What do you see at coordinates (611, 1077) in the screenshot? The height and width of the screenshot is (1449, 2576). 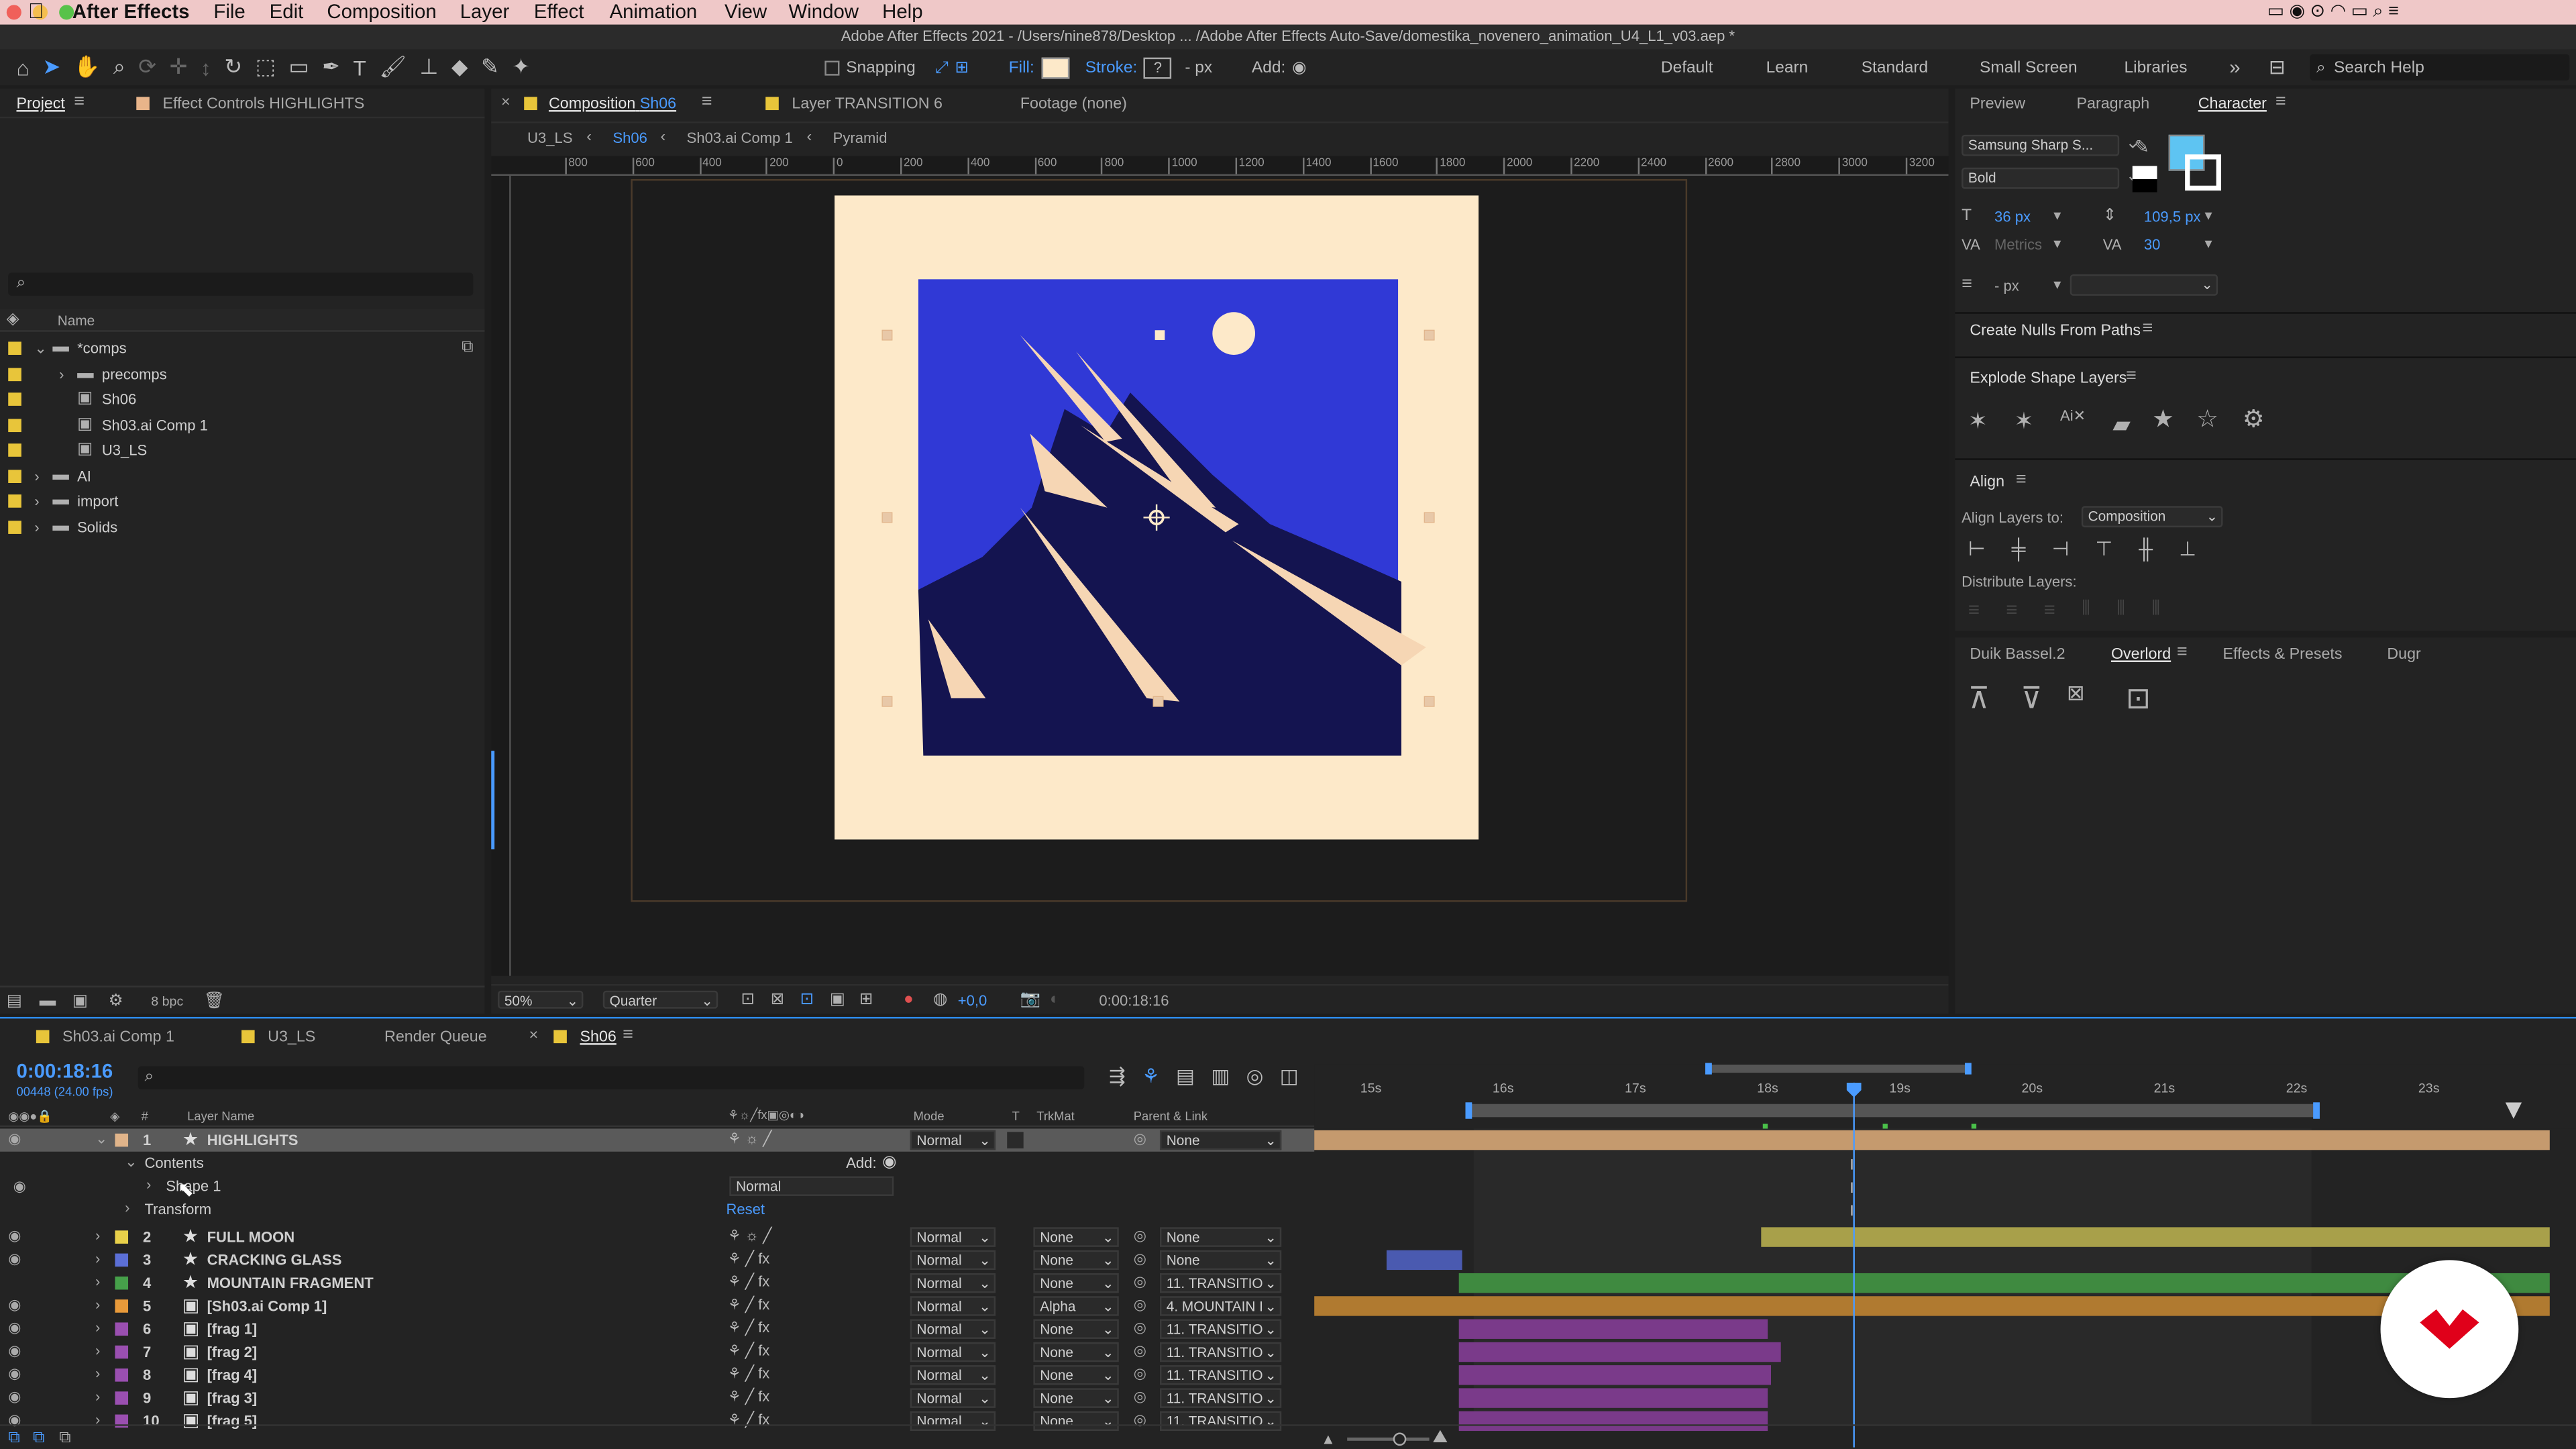 I see `timeline-search-input: ⌕` at bounding box center [611, 1077].